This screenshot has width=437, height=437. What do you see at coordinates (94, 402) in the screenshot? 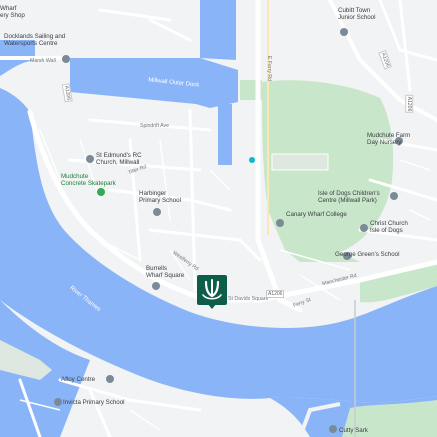
I see `label-invicta: Invicta Primary School` at bounding box center [94, 402].